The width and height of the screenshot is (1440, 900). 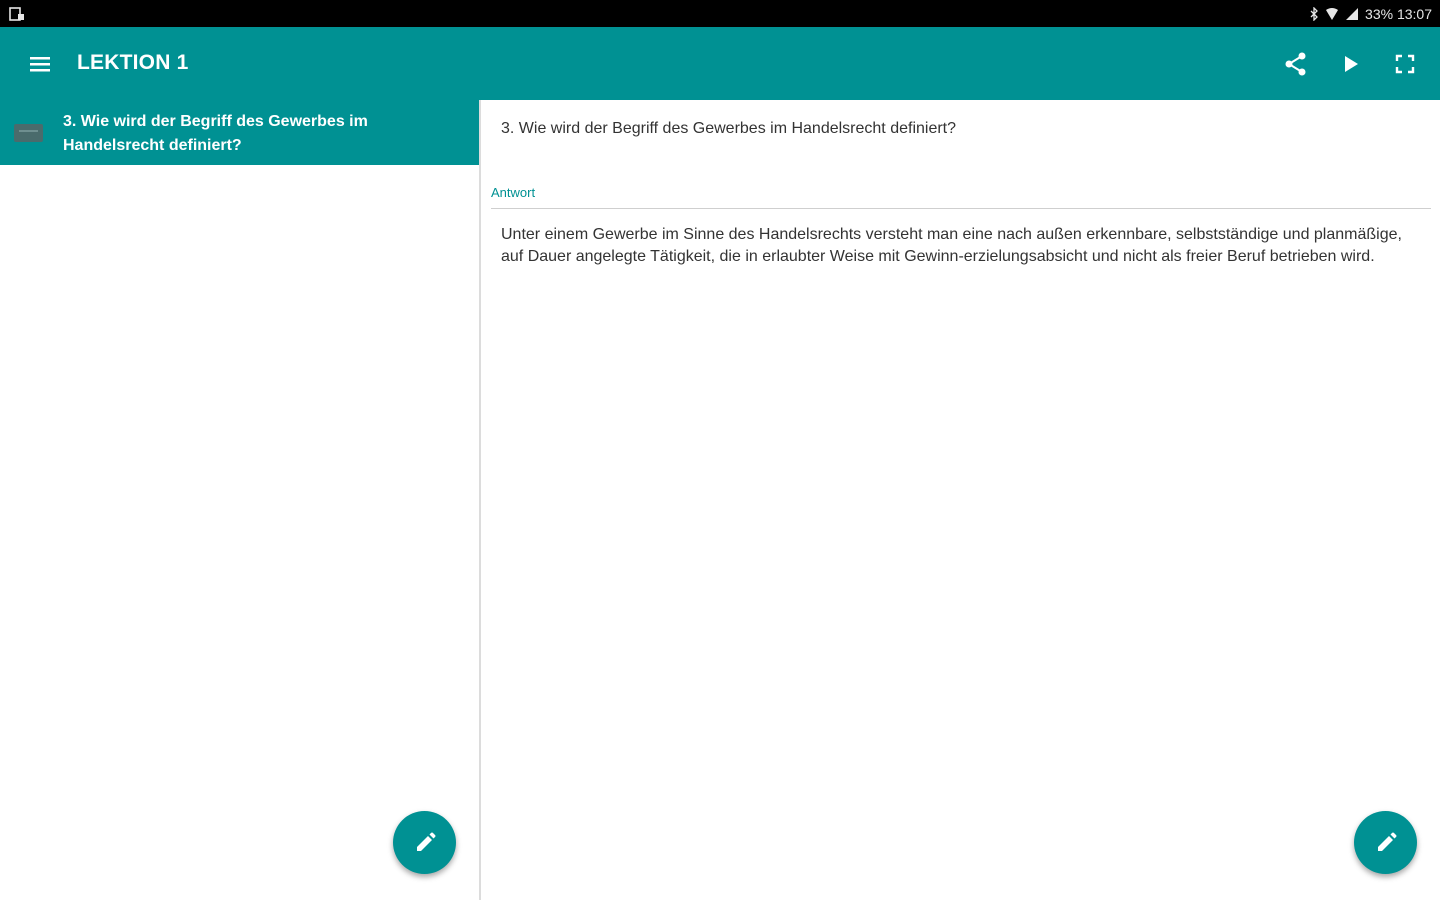 What do you see at coordinates (720, 63) in the screenshot?
I see `app-bar: LEKTION 1` at bounding box center [720, 63].